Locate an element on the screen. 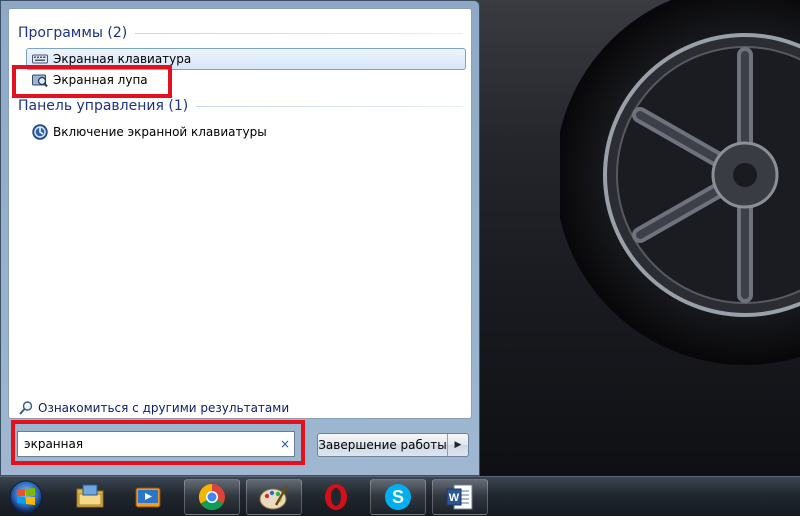 The width and height of the screenshot is (800, 516). result-item-enable-on-screen-keyboard: Включение экранной клавиатуры is located at coordinates (246, 132).